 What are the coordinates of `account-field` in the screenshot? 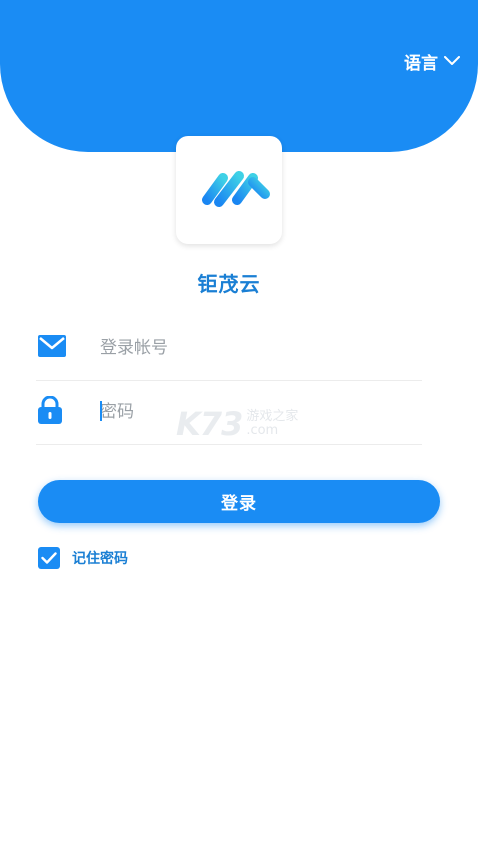 It's located at (229, 348).